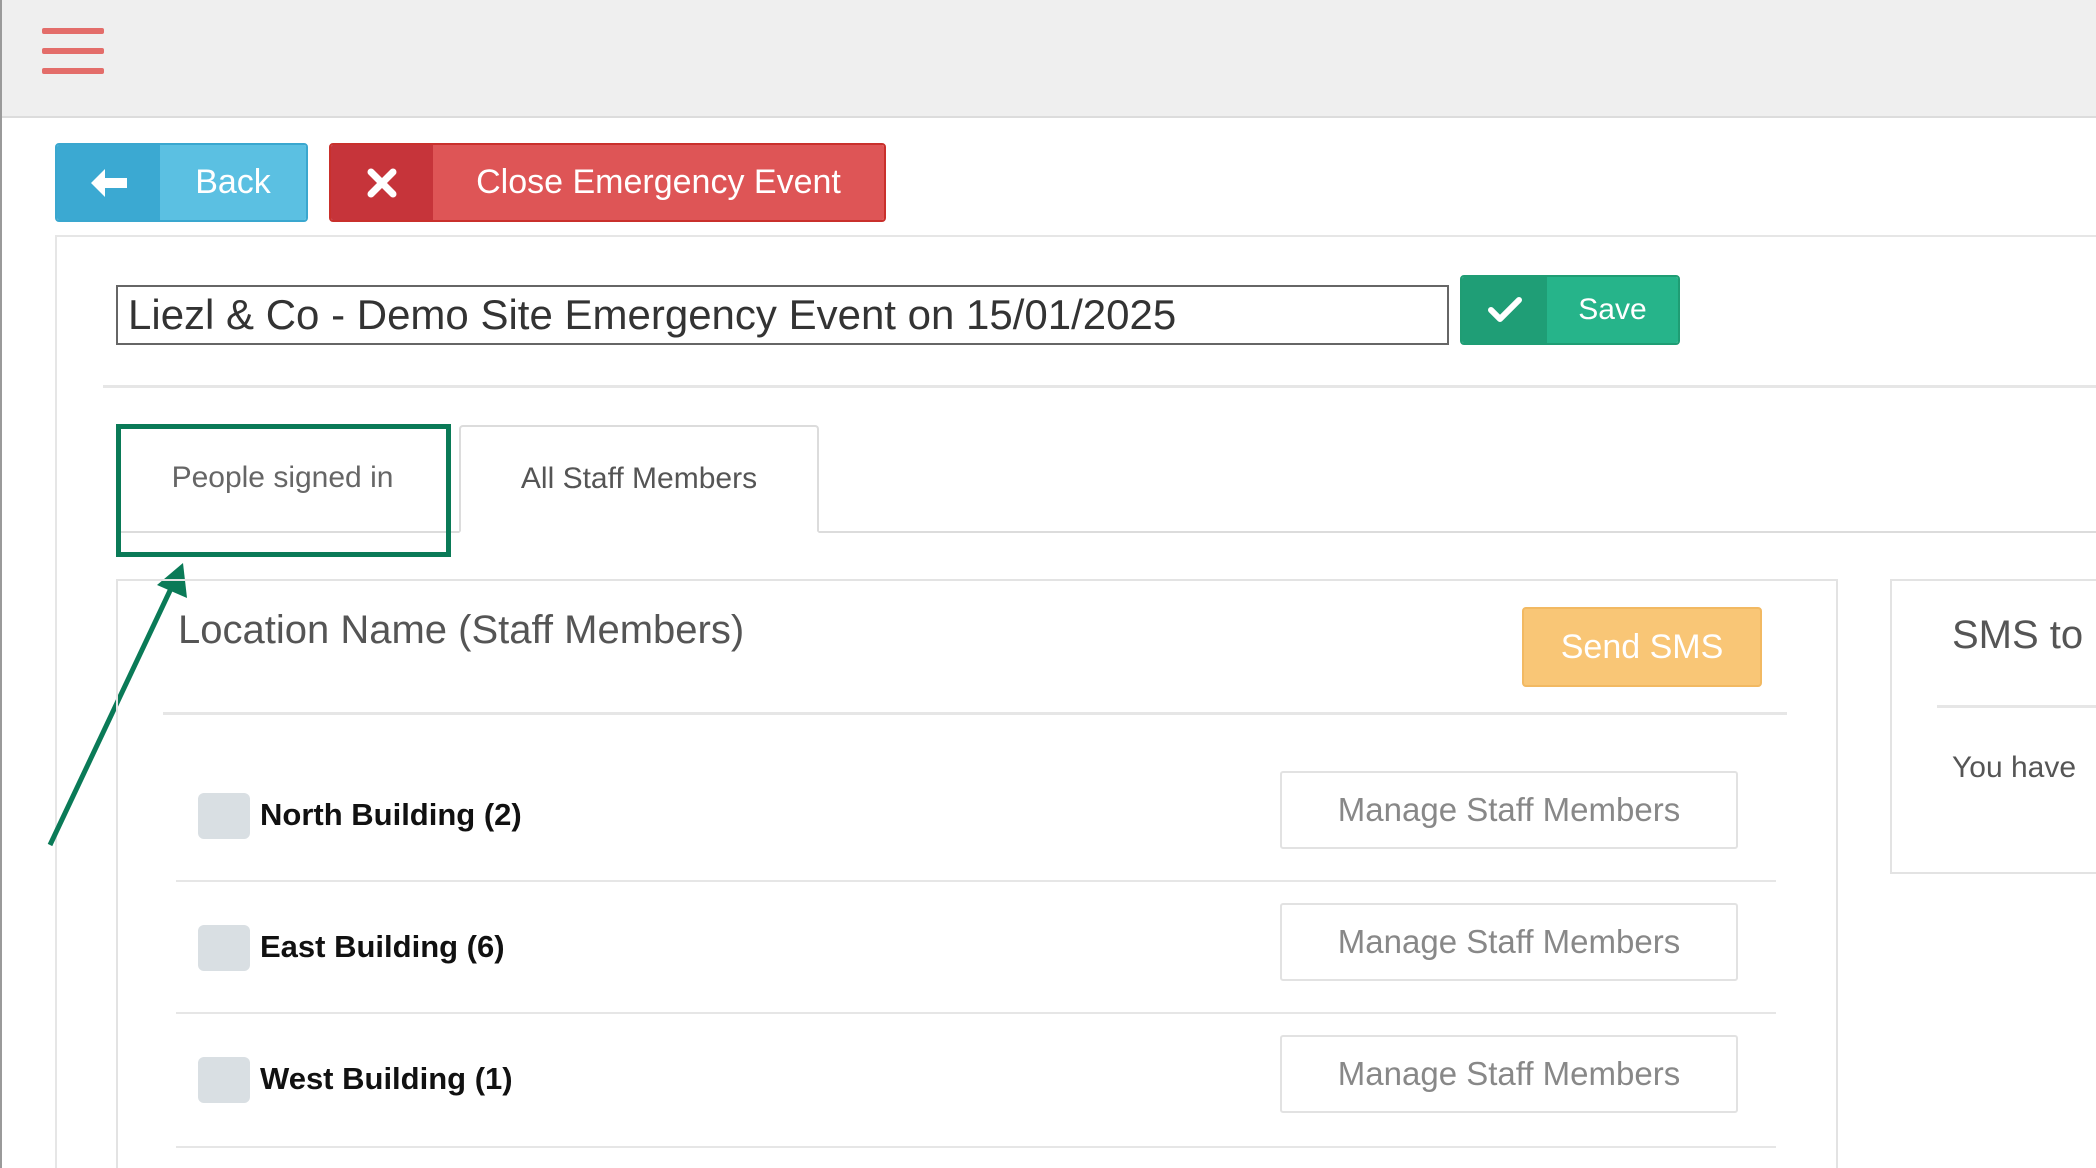  I want to click on tab-people-signed-in-label: People signed in, so click(282, 477).